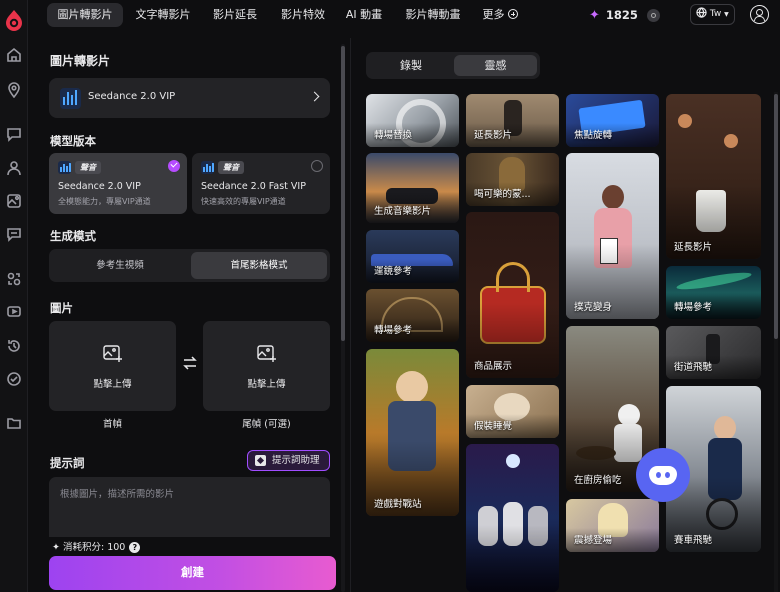 This screenshot has height=592, width=780. Describe the element at coordinates (412, 120) in the screenshot. I see `gallery-card: 轉場替換` at that location.